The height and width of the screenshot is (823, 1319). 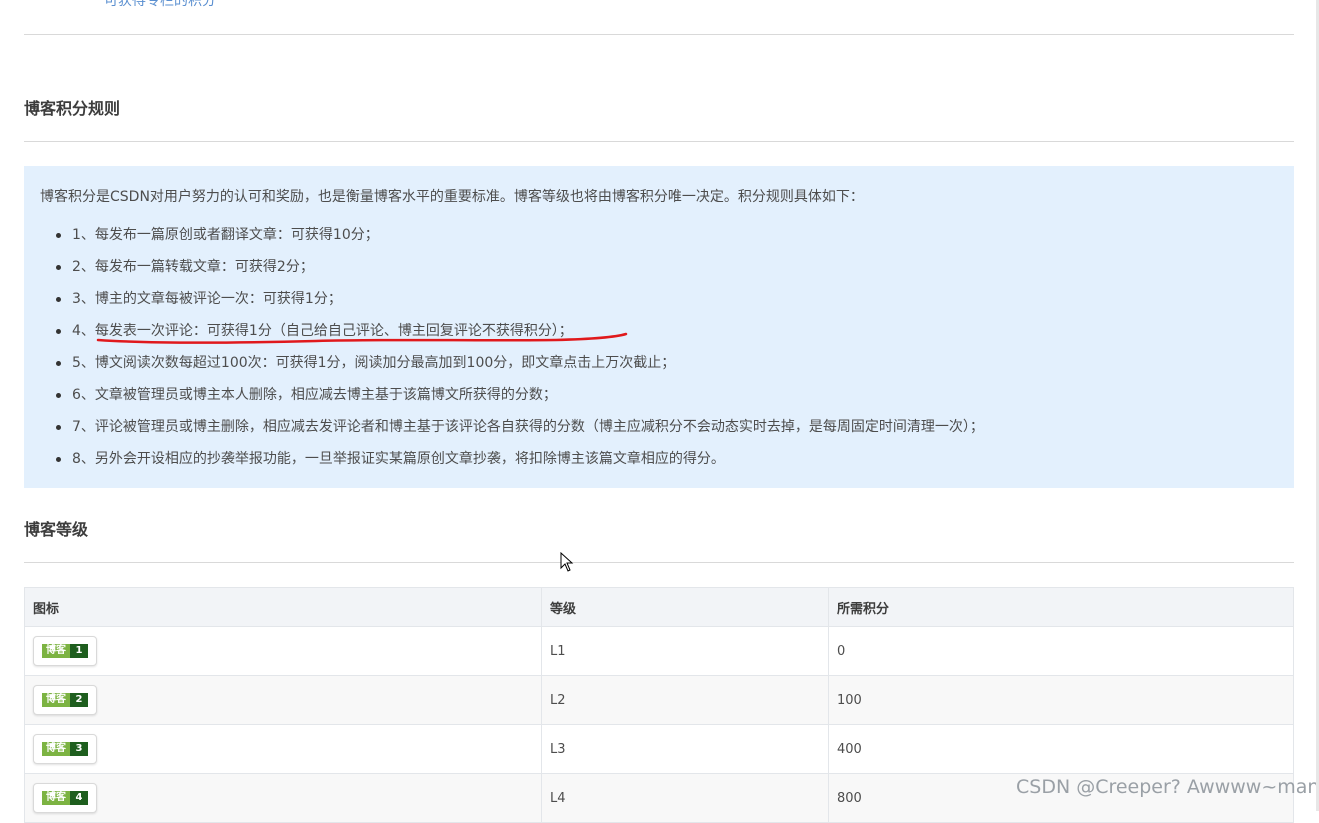 What do you see at coordinates (283, 651) in the screenshot?
I see `icon-cell: 博客 1` at bounding box center [283, 651].